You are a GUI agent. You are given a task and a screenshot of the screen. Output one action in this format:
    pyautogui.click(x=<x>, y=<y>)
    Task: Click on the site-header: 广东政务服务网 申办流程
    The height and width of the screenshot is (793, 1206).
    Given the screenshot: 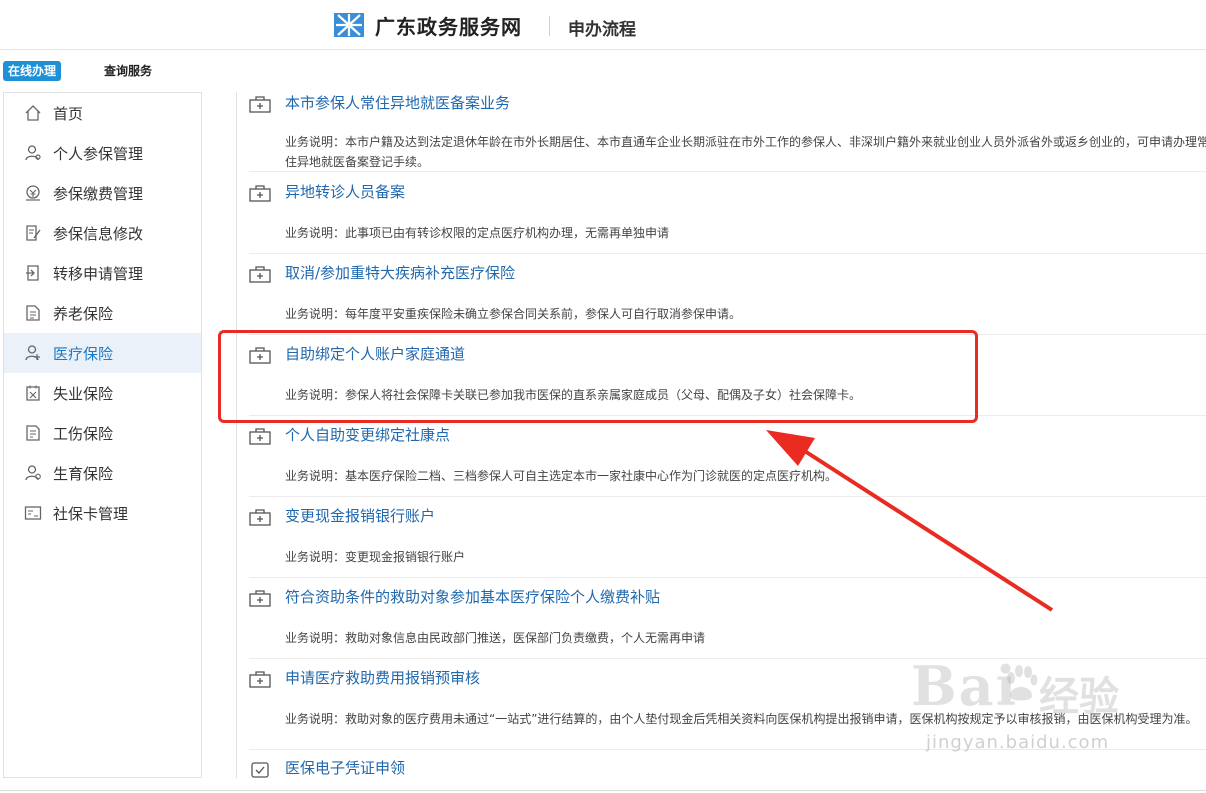 What is the action you would take?
    pyautogui.click(x=603, y=25)
    